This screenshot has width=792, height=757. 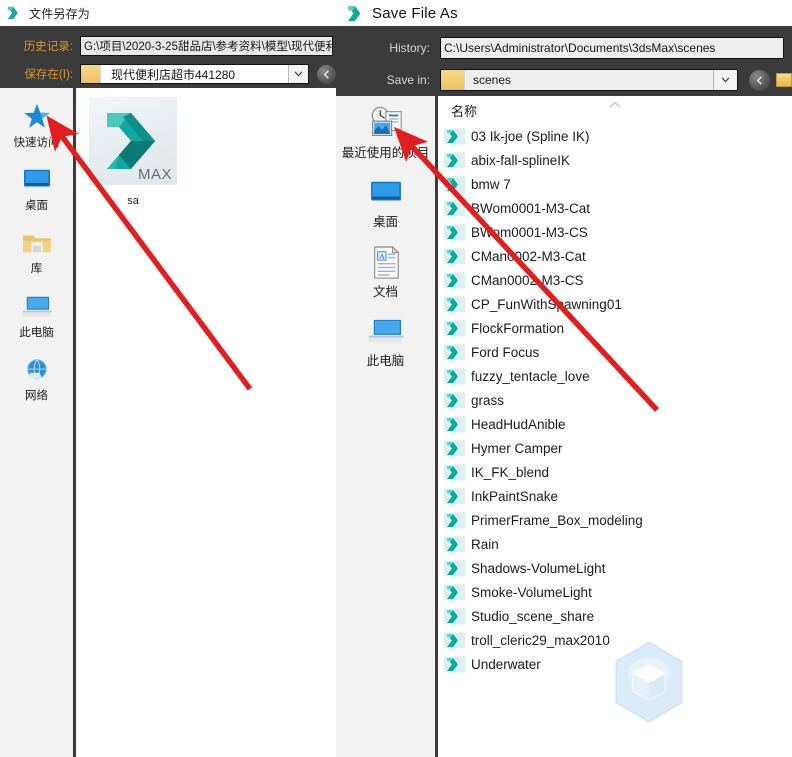 I want to click on file-list-item: BWom0001-M3-CS, so click(x=615, y=232).